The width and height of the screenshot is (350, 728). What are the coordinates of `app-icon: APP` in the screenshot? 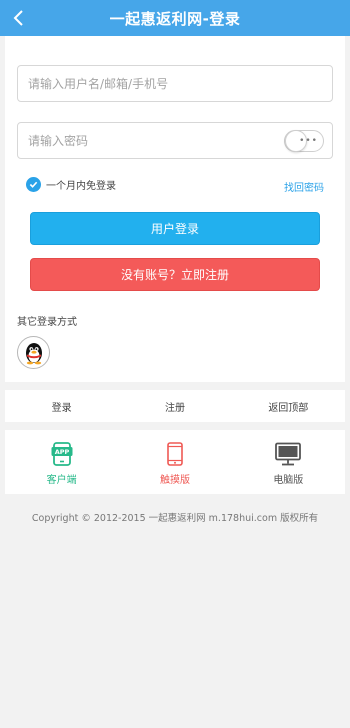 It's located at (62, 454).